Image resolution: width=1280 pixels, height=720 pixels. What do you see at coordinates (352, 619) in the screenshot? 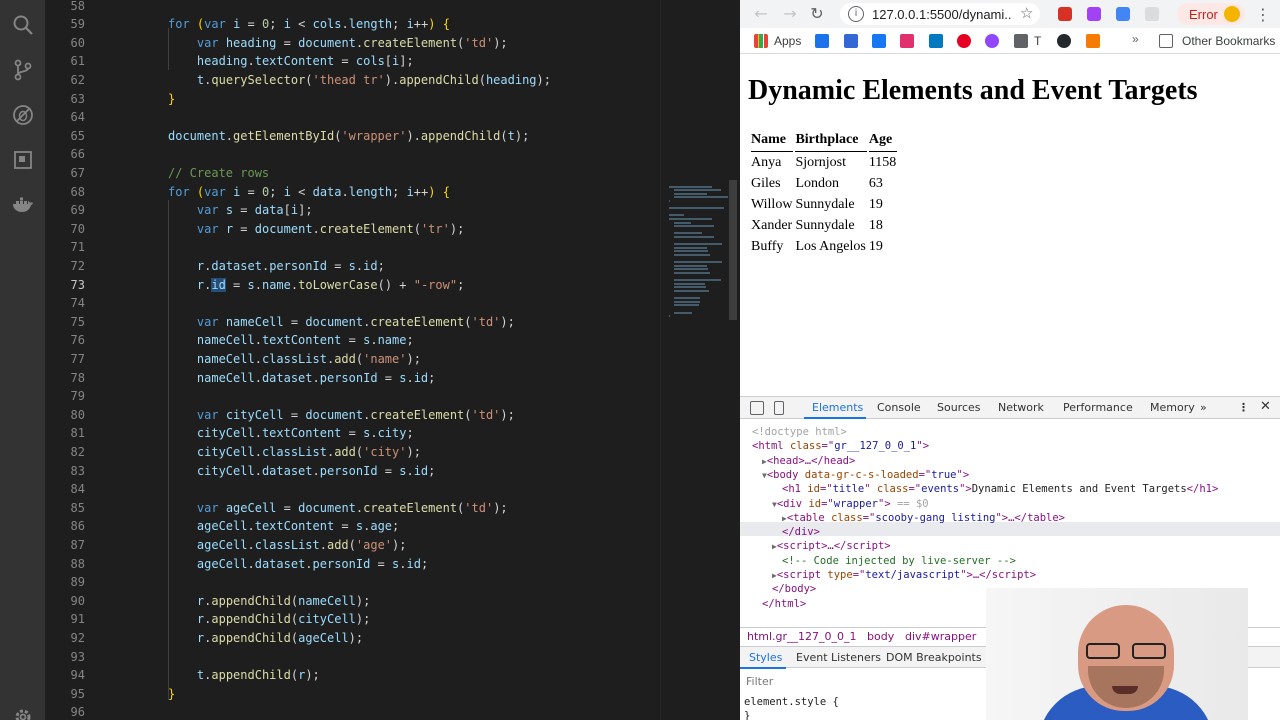
I see `code-line: 91 r.appendChild(cityCell);` at bounding box center [352, 619].